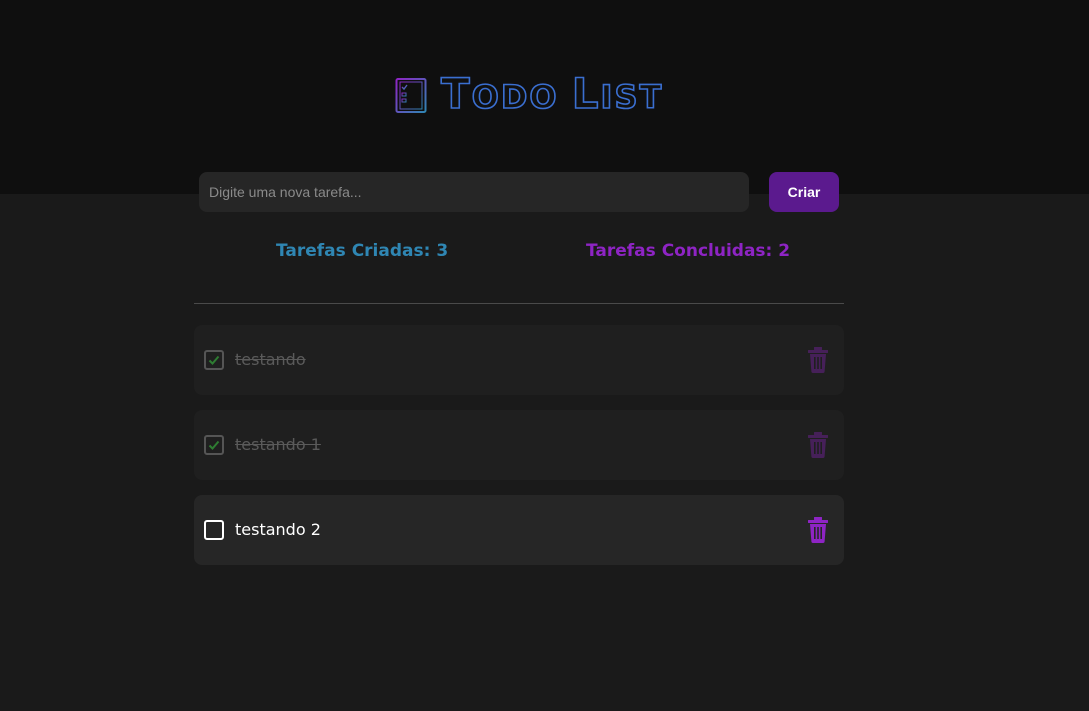 The width and height of the screenshot is (1089, 711). What do you see at coordinates (552, 93) in the screenshot?
I see `app-title: TODO LIST` at bounding box center [552, 93].